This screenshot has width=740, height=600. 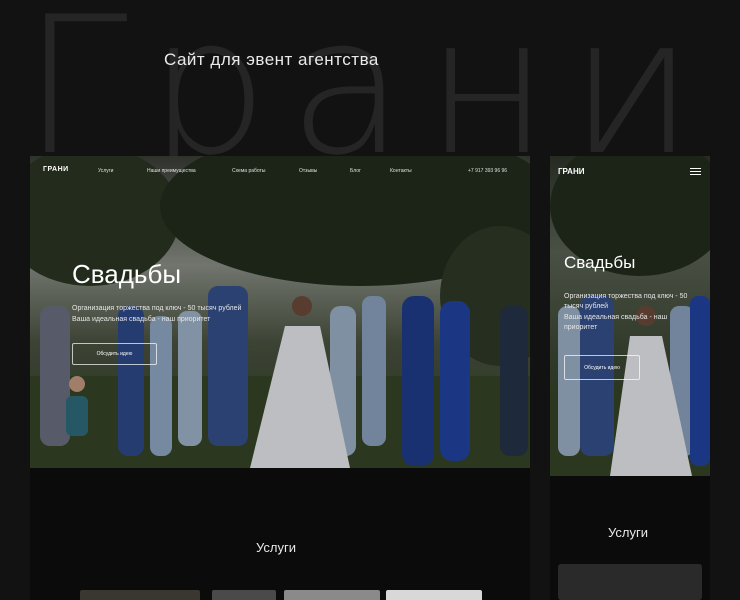 What do you see at coordinates (141, 319) in the screenshot?
I see `hero-text-line: Ваша идеальная свадьба - наш приоритет` at bounding box center [141, 319].